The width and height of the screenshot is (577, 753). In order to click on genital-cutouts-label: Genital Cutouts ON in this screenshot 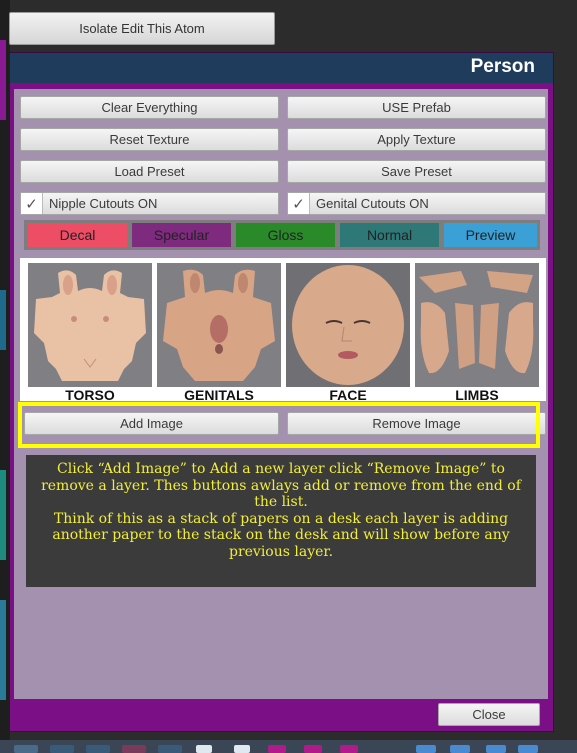, I will do `click(372, 203)`.